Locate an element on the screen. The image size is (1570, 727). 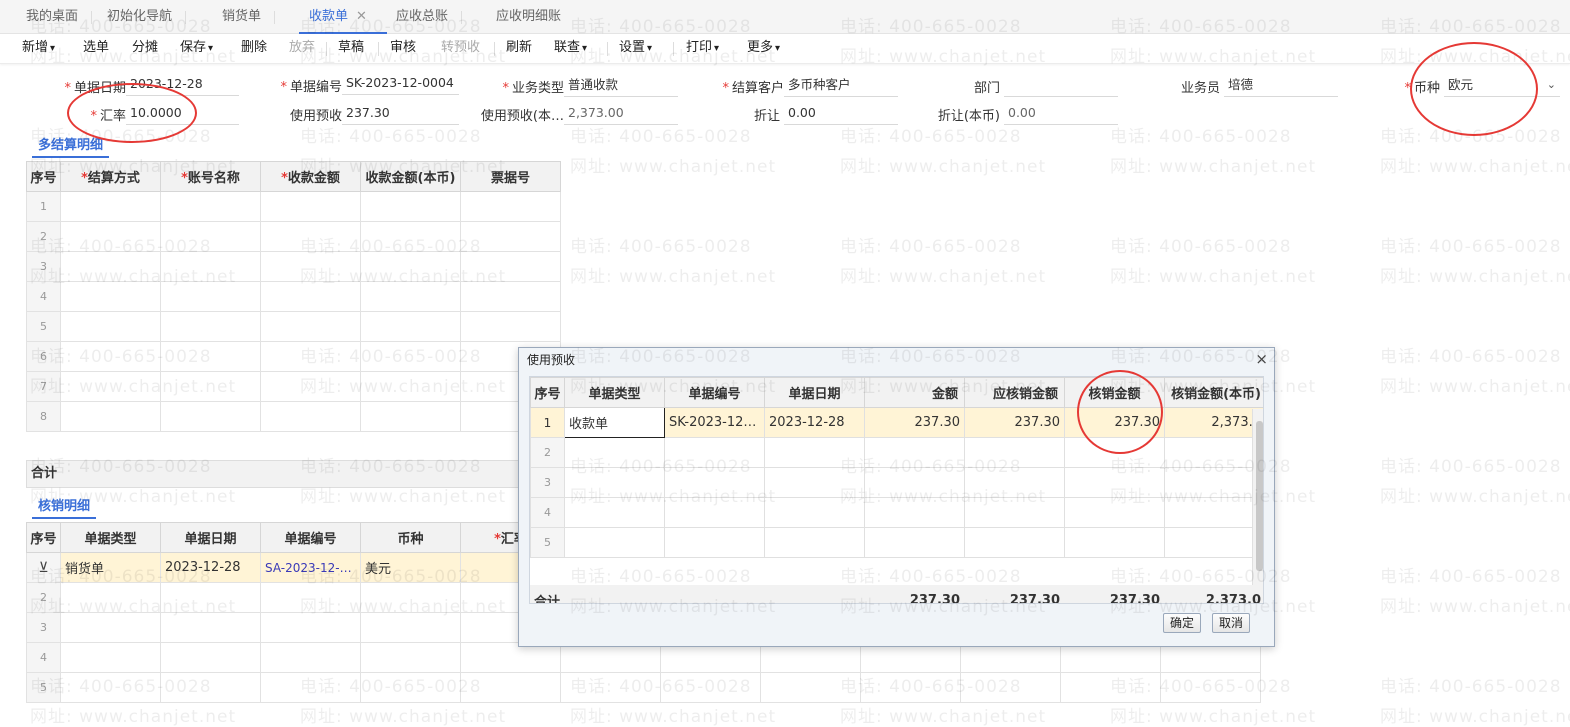
select-button: 选单 is located at coordinates (96, 49).